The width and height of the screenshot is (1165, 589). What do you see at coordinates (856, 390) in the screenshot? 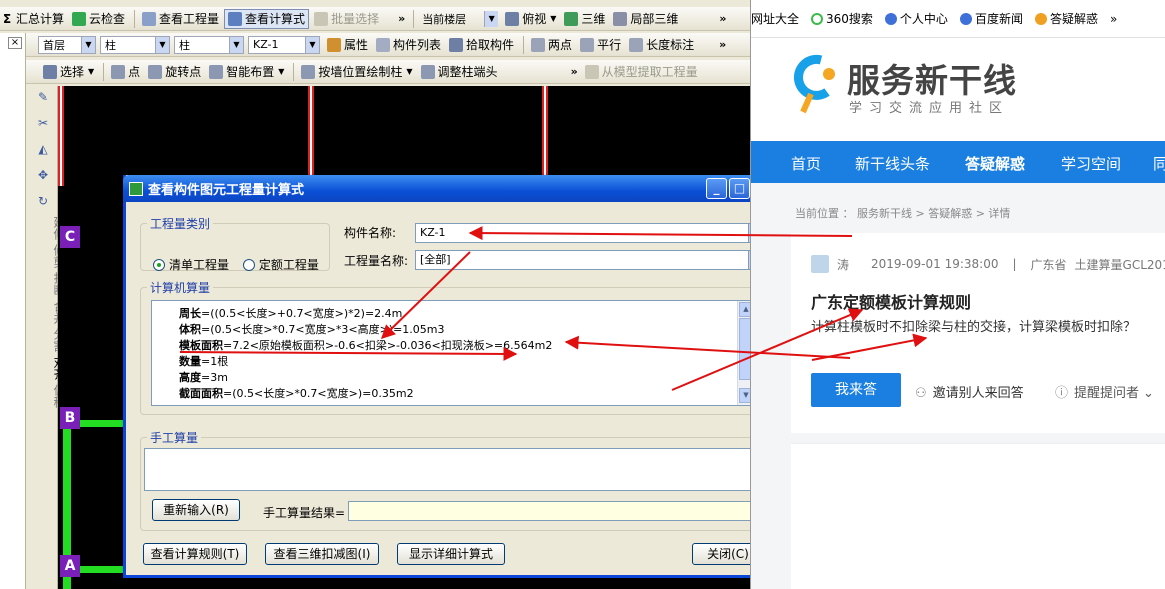
I see `answer-button: 我来答` at bounding box center [856, 390].